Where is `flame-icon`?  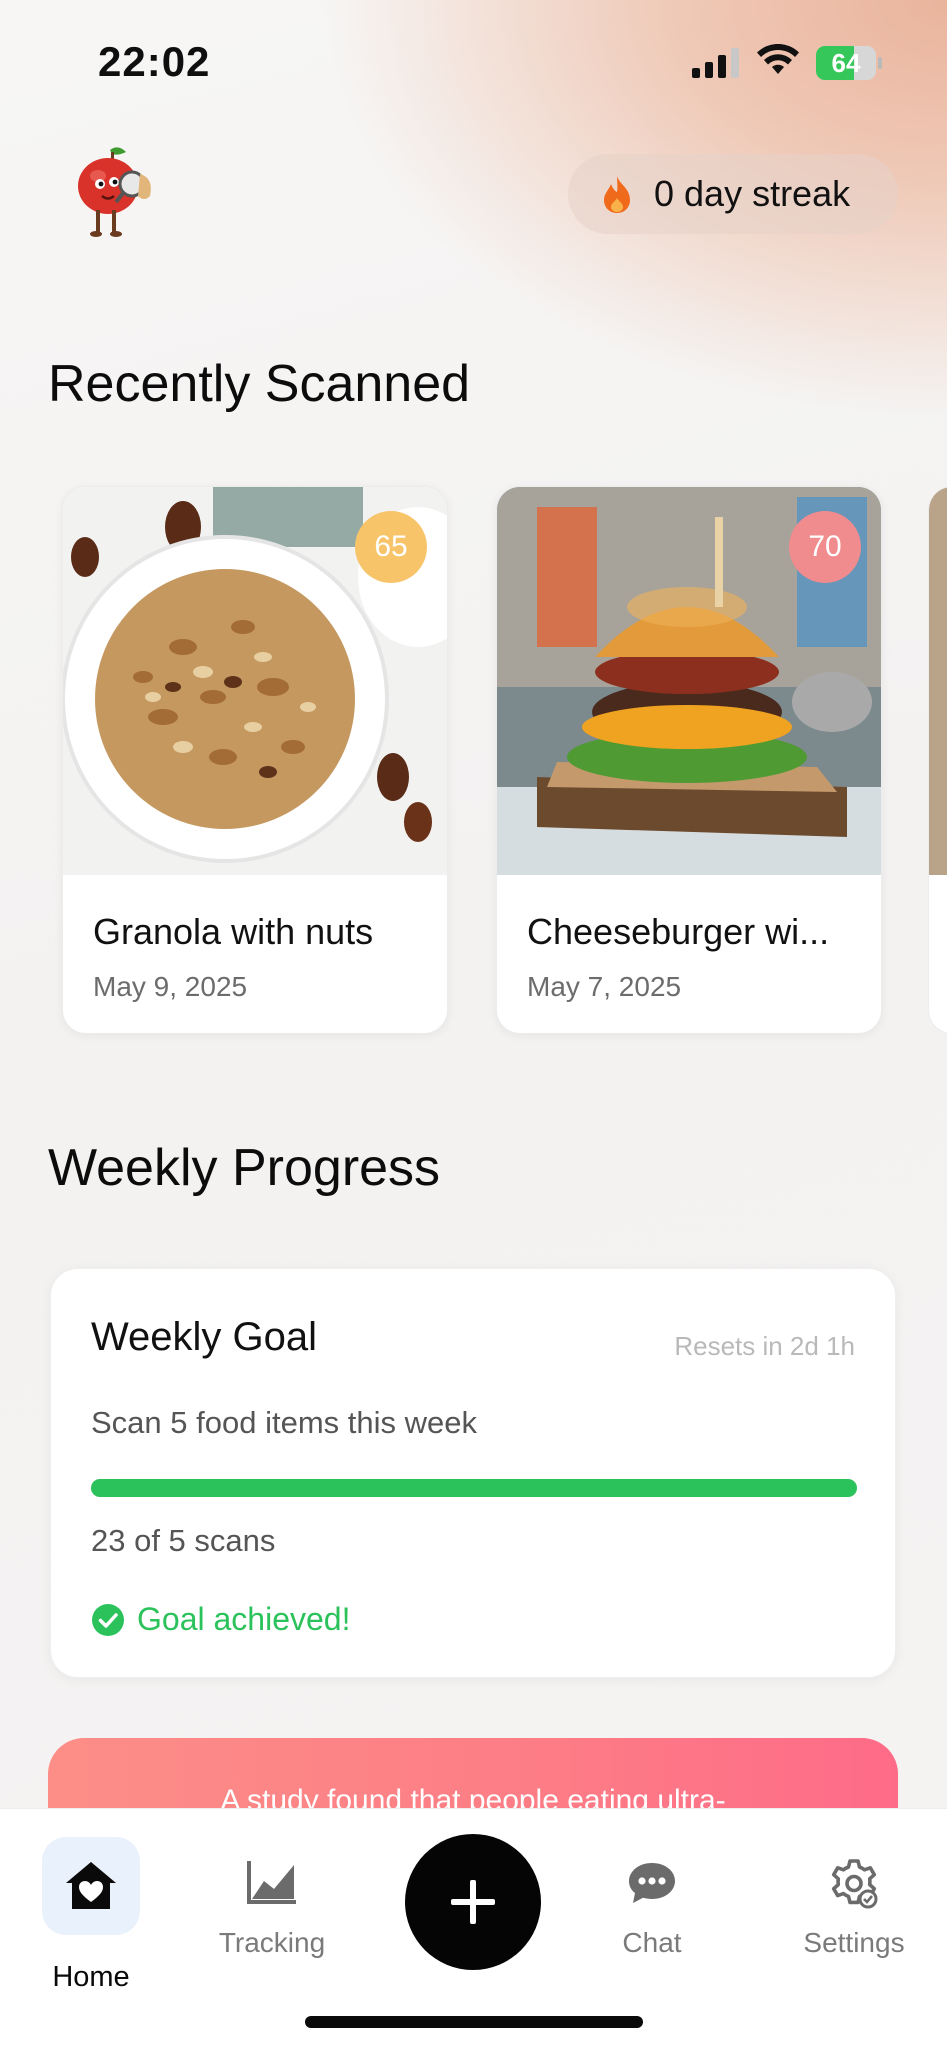
flame-icon is located at coordinates (617, 194).